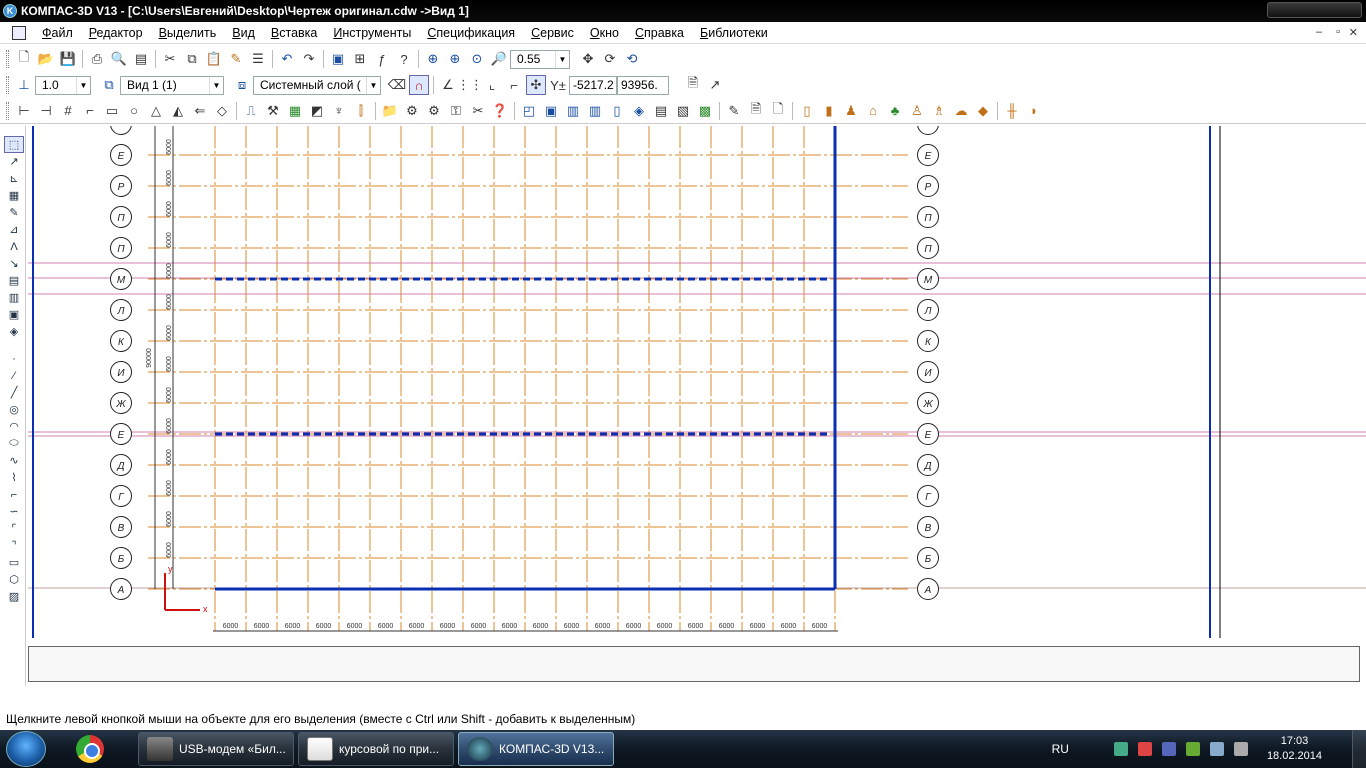  What do you see at coordinates (983, 111) in the screenshot?
I see `box-icon: ◆` at bounding box center [983, 111].